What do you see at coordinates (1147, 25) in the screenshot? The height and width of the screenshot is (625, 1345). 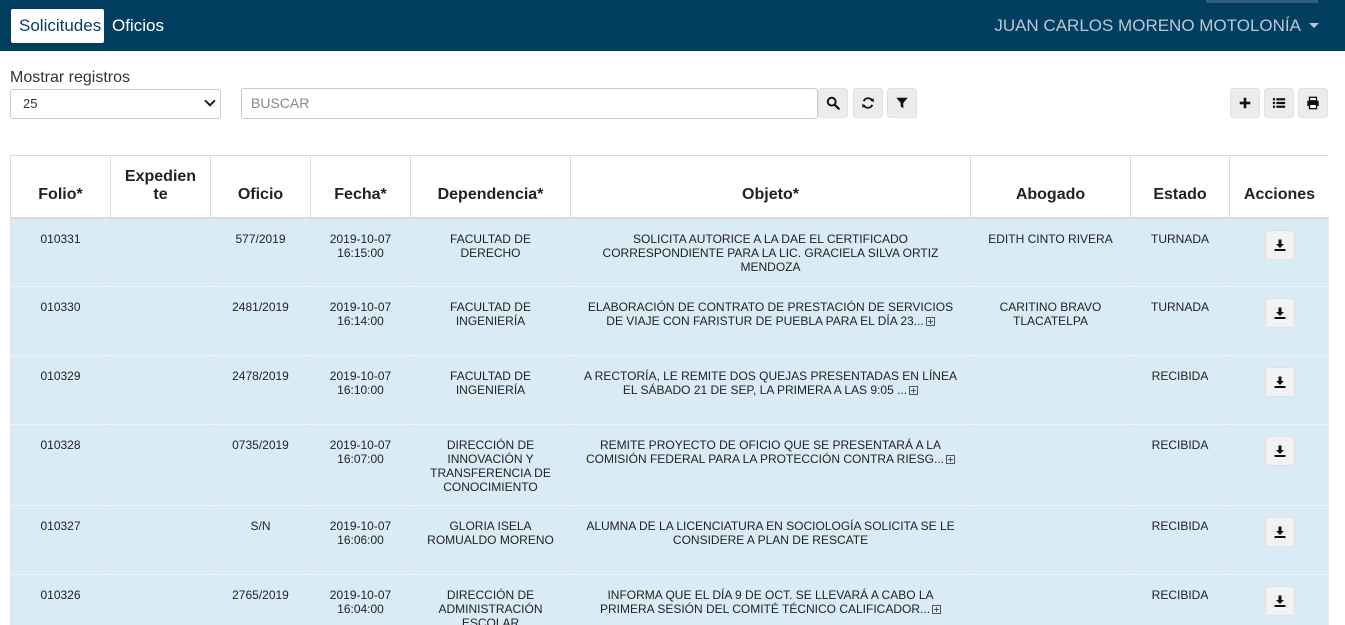 I see `user-name: JUAN CARLOS MORENO MOTOLONÍA` at bounding box center [1147, 25].